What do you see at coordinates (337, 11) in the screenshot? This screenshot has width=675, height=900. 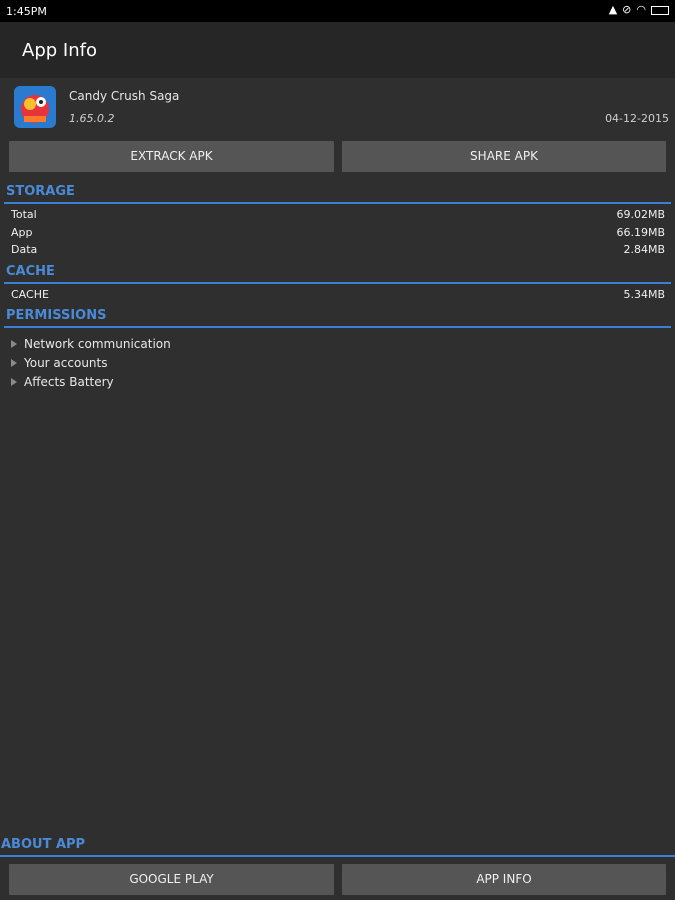 I see `status-bar: 1:45PM ▲ ⊘ ◠` at bounding box center [337, 11].